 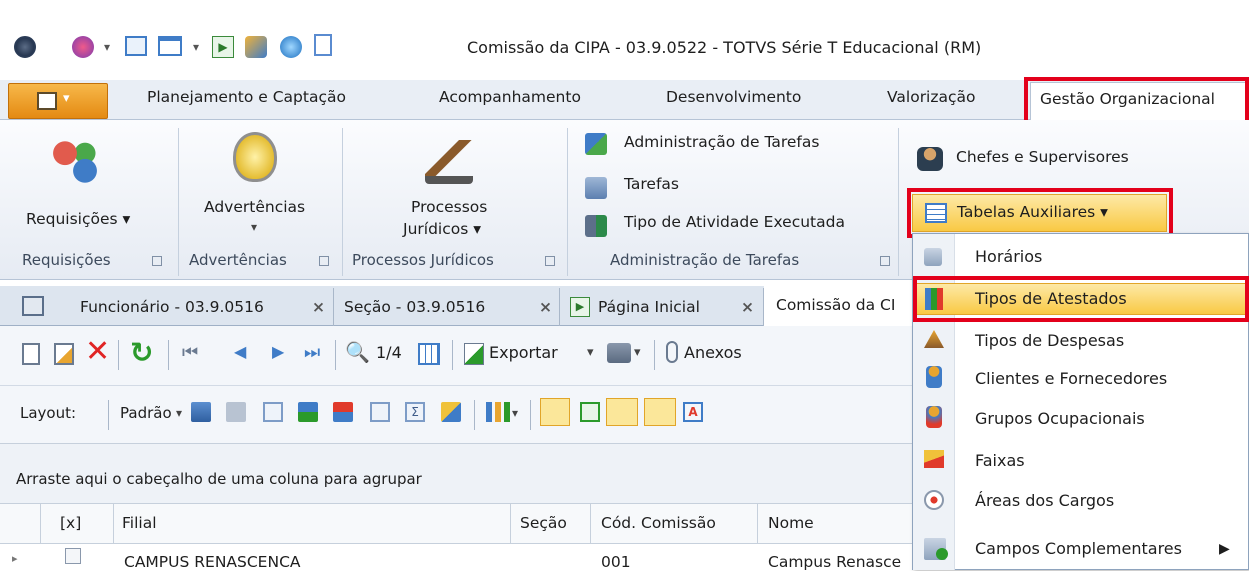 I want to click on doc-tab-pagina-inicial: ▶ Página Inicial ×, so click(x=662, y=307).